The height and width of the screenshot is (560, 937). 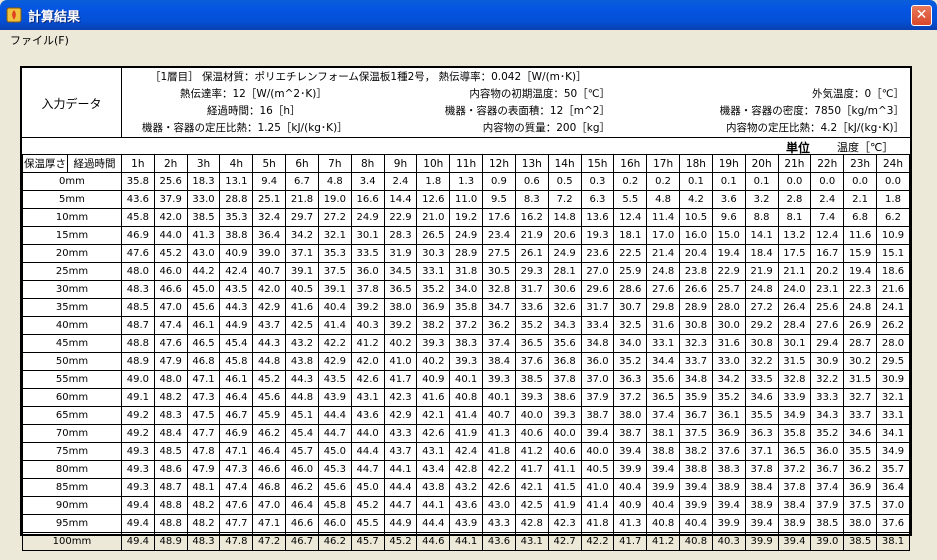 I want to click on temperature-cell: 38.3, so click(x=466, y=343).